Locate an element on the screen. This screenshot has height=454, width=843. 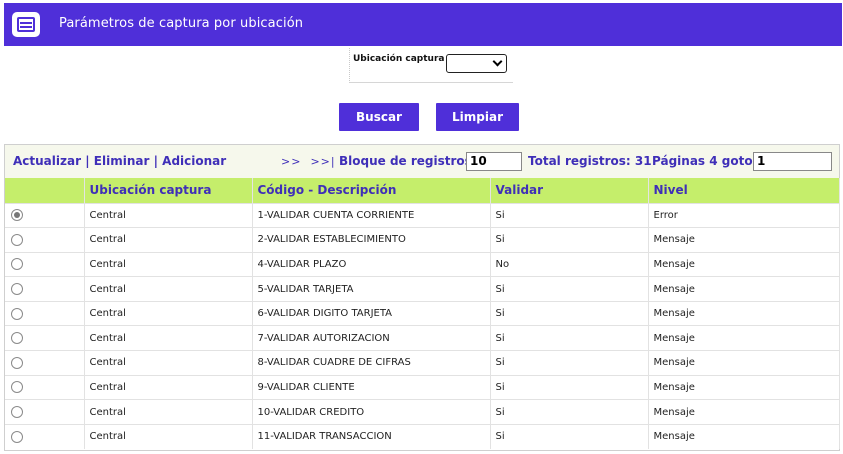
last-page-link: >>| is located at coordinates (322, 161).